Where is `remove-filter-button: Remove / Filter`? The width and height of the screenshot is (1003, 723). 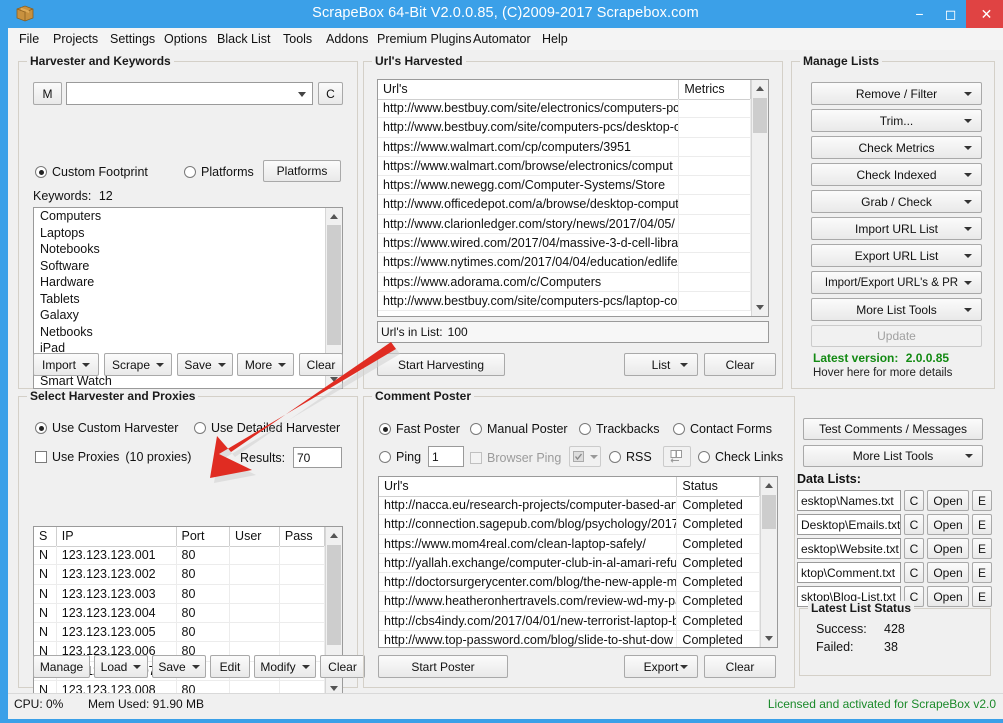
remove-filter-button: Remove / Filter is located at coordinates (896, 93).